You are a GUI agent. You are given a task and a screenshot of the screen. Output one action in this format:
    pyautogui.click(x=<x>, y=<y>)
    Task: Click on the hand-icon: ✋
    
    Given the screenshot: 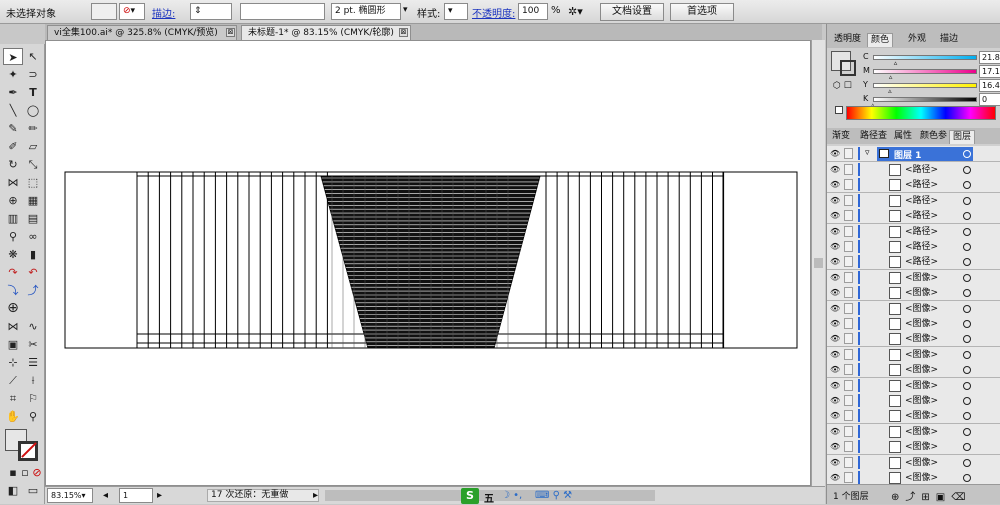 What is the action you would take?
    pyautogui.click(x=13, y=416)
    